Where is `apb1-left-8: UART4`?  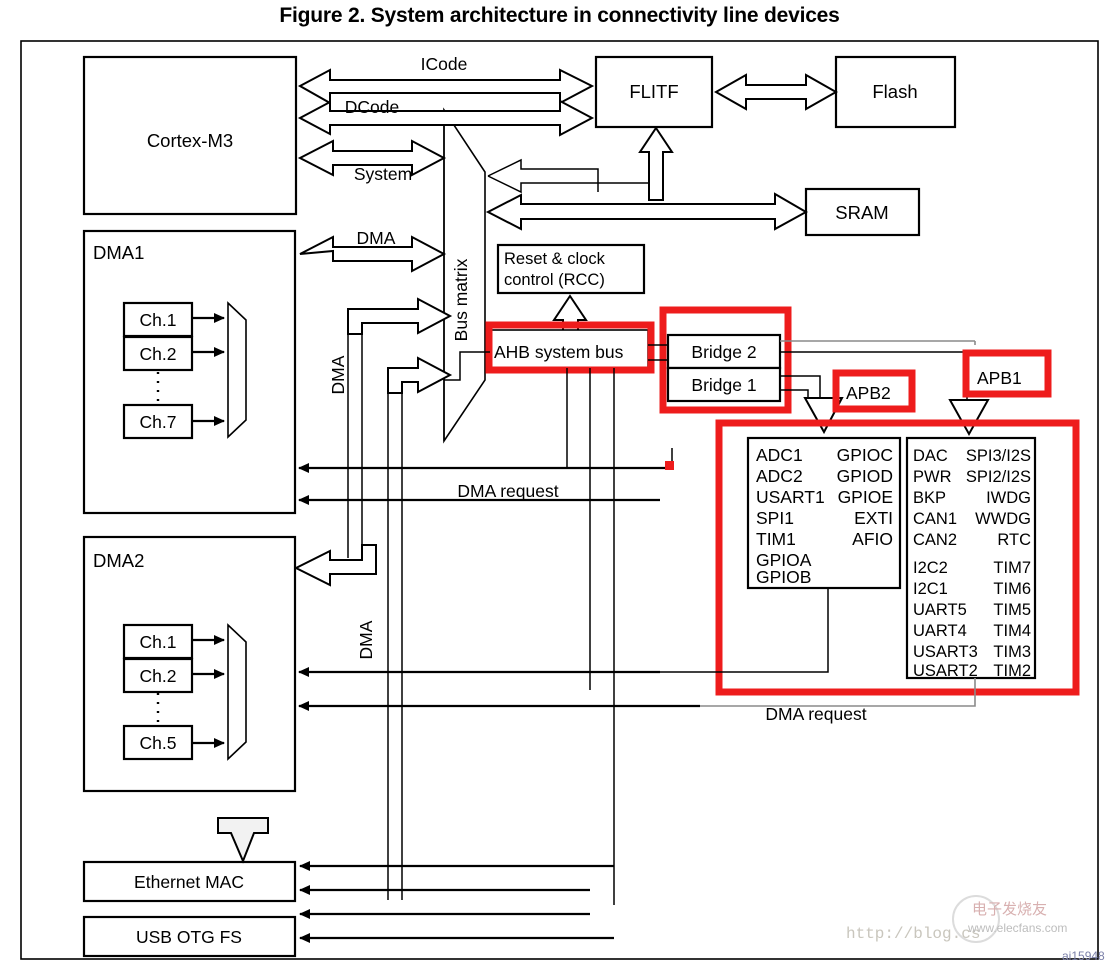 apb1-left-8: UART4 is located at coordinates (940, 631).